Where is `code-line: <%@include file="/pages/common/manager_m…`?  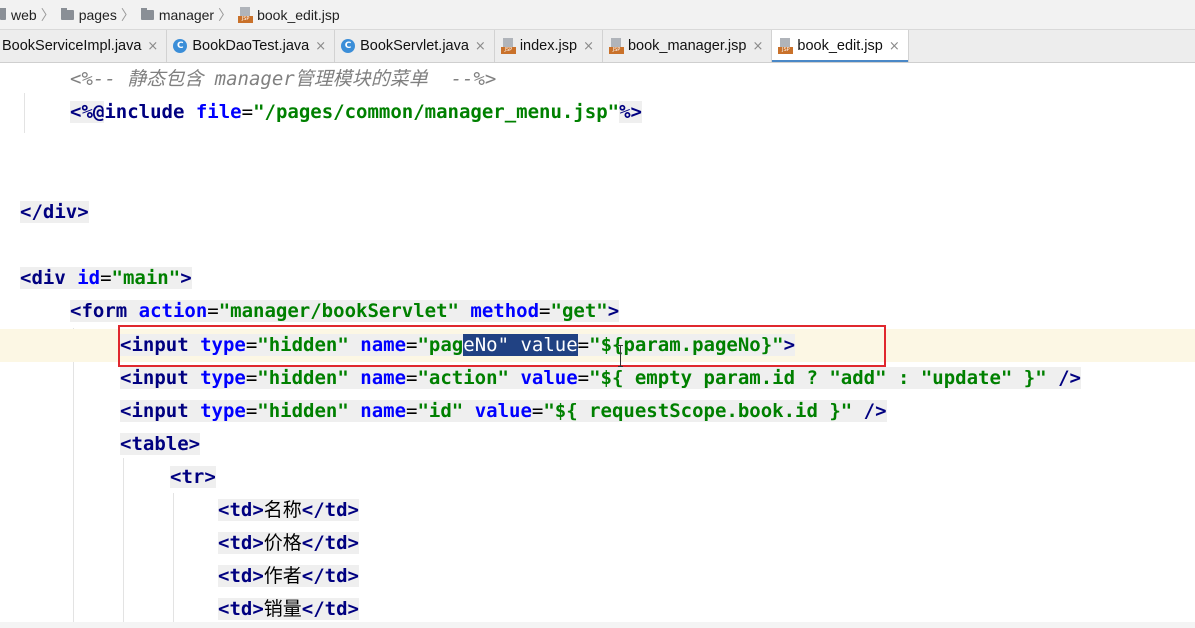
code-line: <%@include file="/pages/common/manager_m… is located at coordinates (356, 112).